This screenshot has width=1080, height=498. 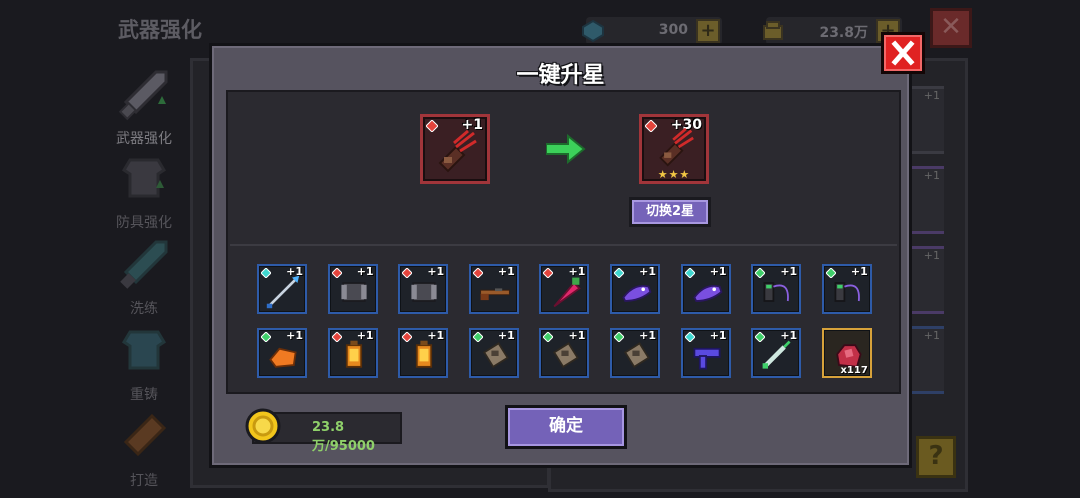 What do you see at coordinates (563, 245) in the screenshot?
I see `divider` at bounding box center [563, 245].